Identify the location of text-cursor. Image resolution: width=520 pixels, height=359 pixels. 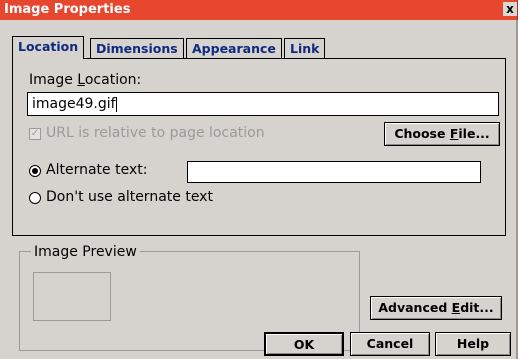
(116, 104).